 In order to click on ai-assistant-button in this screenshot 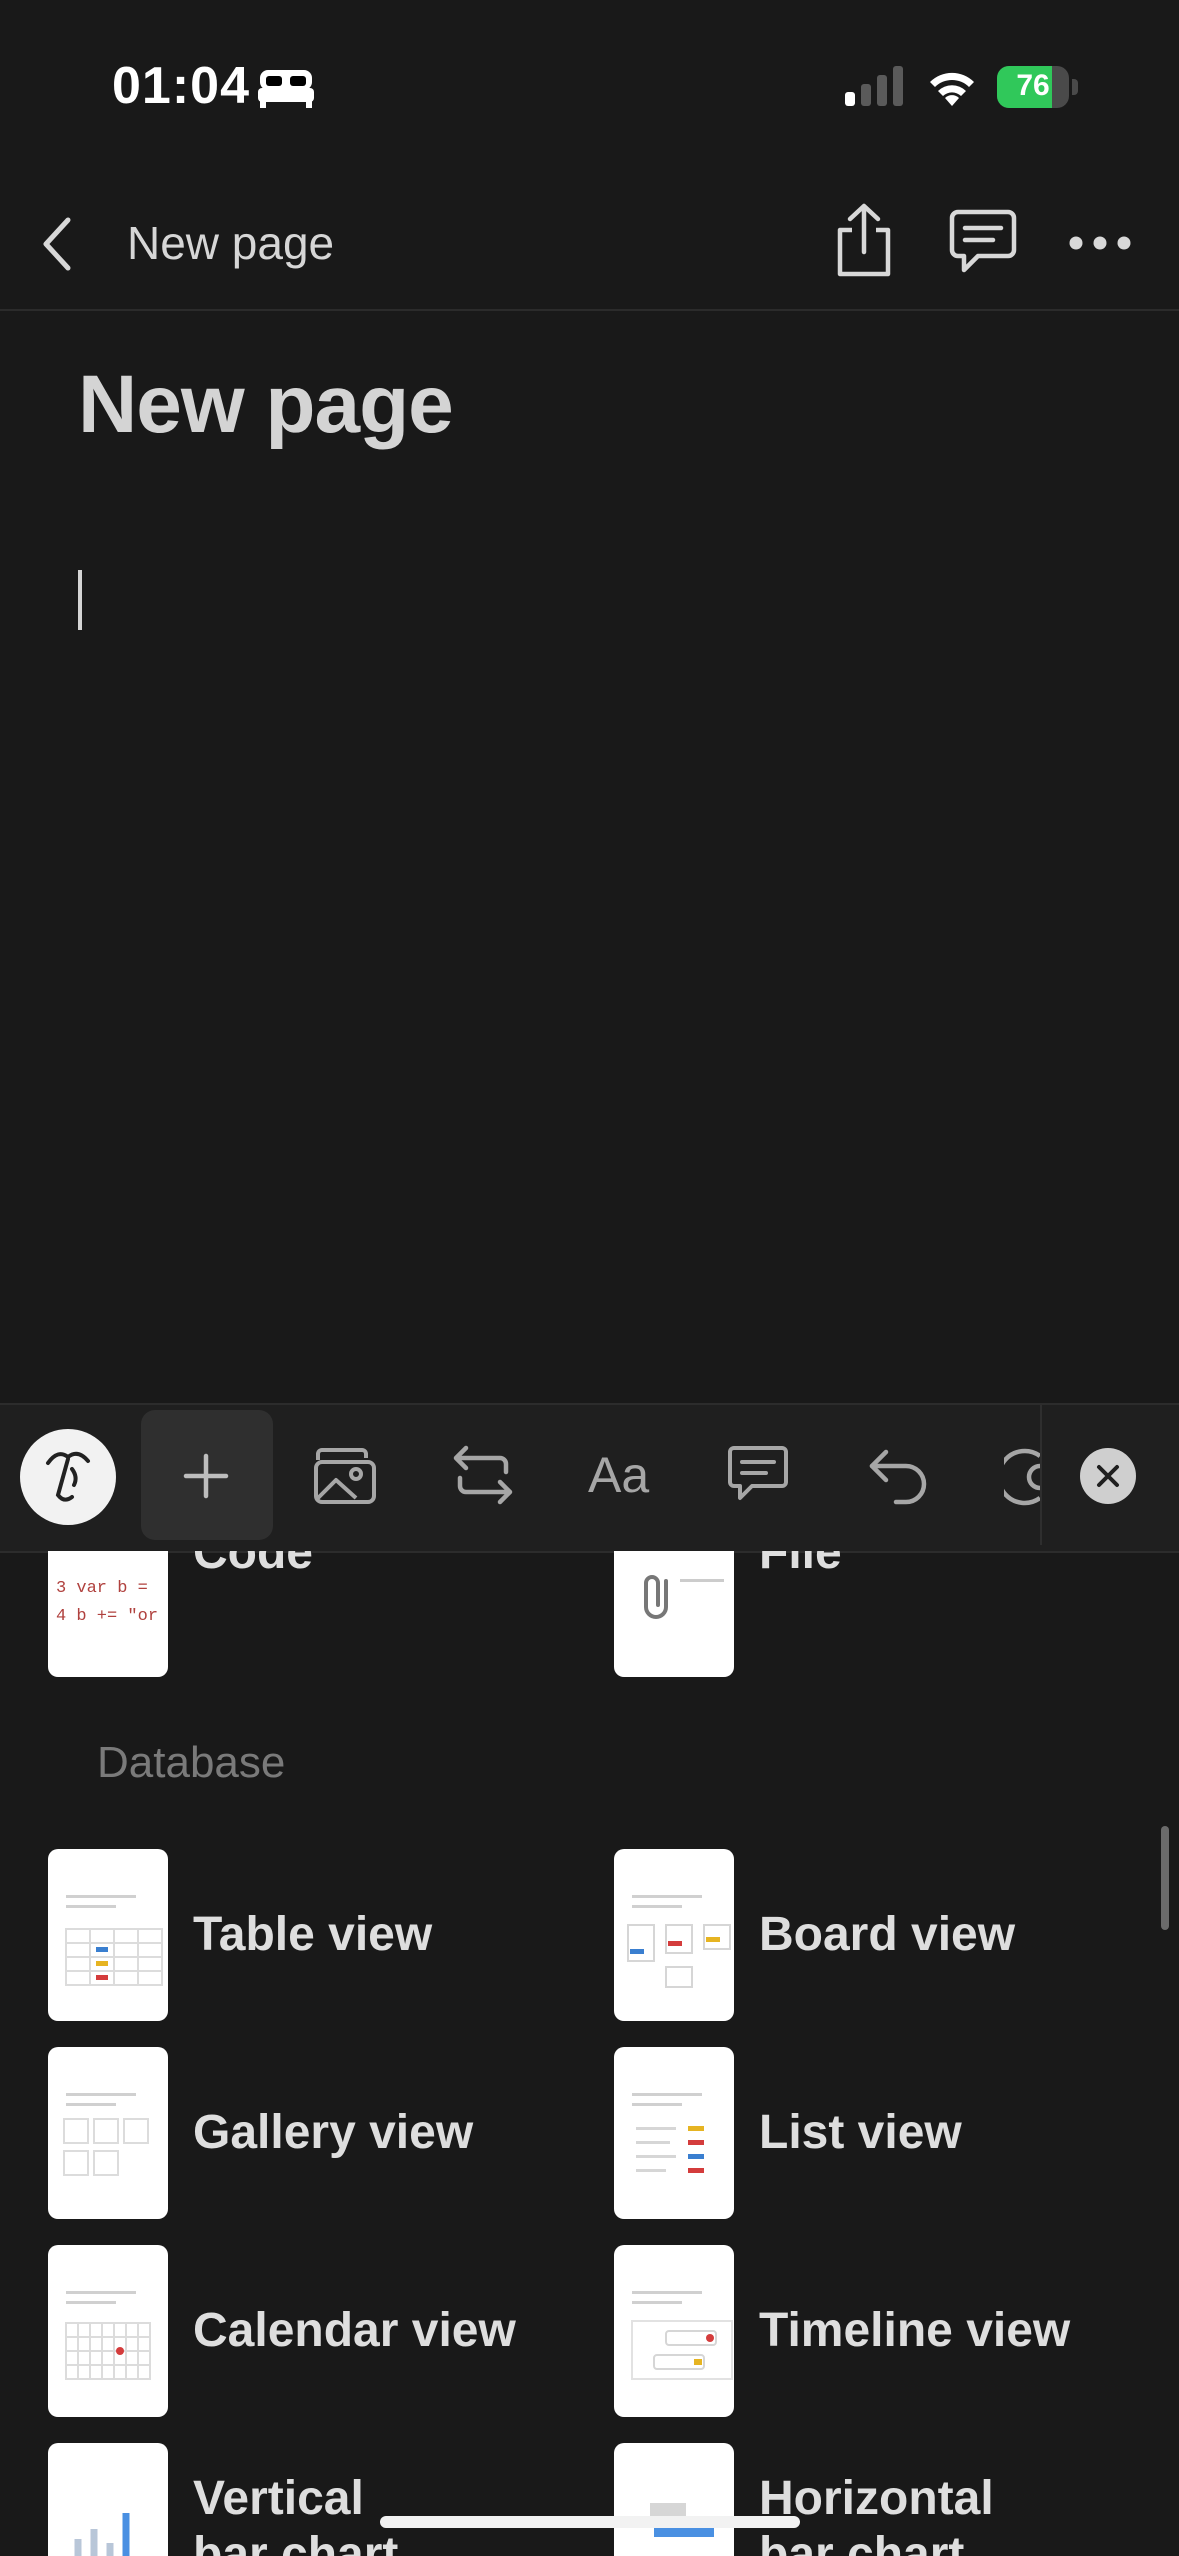, I will do `click(68, 1477)`.